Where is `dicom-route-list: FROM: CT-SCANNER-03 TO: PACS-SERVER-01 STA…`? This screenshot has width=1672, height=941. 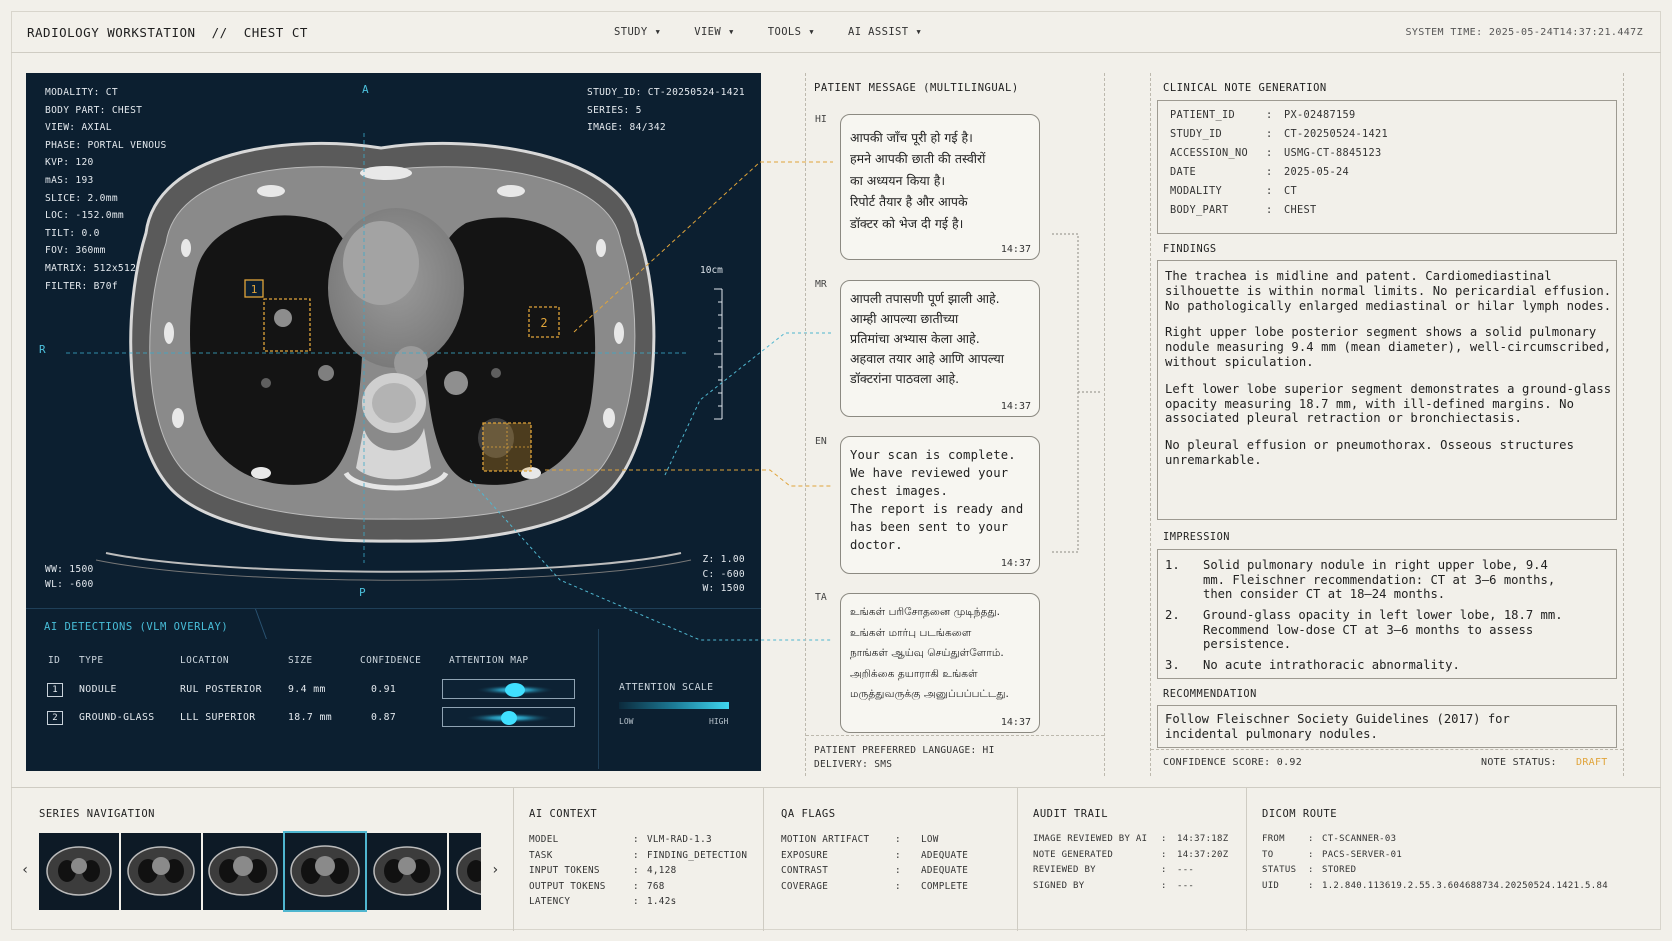 dicom-route-list: FROM: CT-SCANNER-03 TO: PACS-SERVER-01 STA… is located at coordinates (1435, 862).